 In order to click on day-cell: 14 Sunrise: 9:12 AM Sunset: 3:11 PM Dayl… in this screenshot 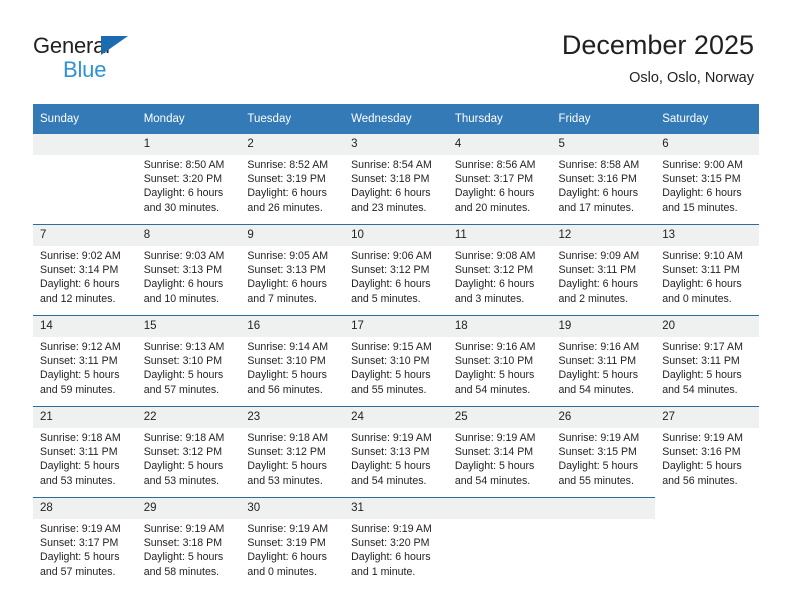, I will do `click(85, 361)`.